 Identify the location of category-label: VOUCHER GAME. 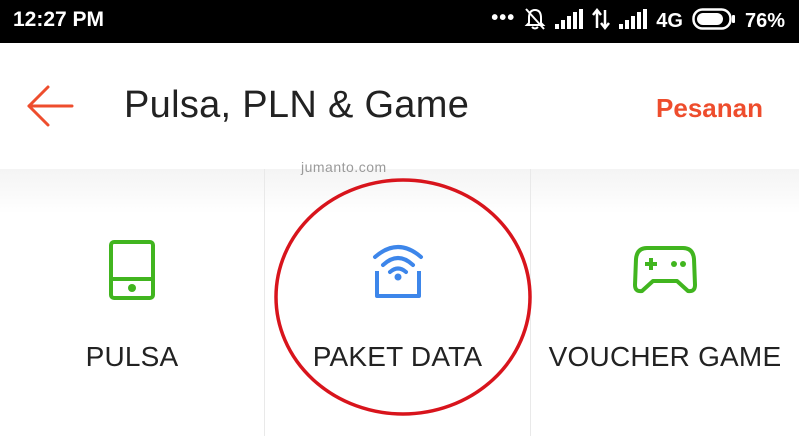
(665, 356).